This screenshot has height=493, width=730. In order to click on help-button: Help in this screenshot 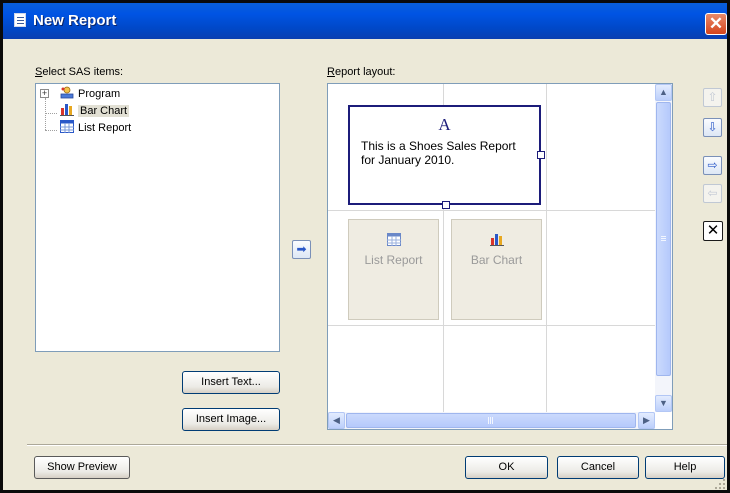, I will do `click(685, 467)`.